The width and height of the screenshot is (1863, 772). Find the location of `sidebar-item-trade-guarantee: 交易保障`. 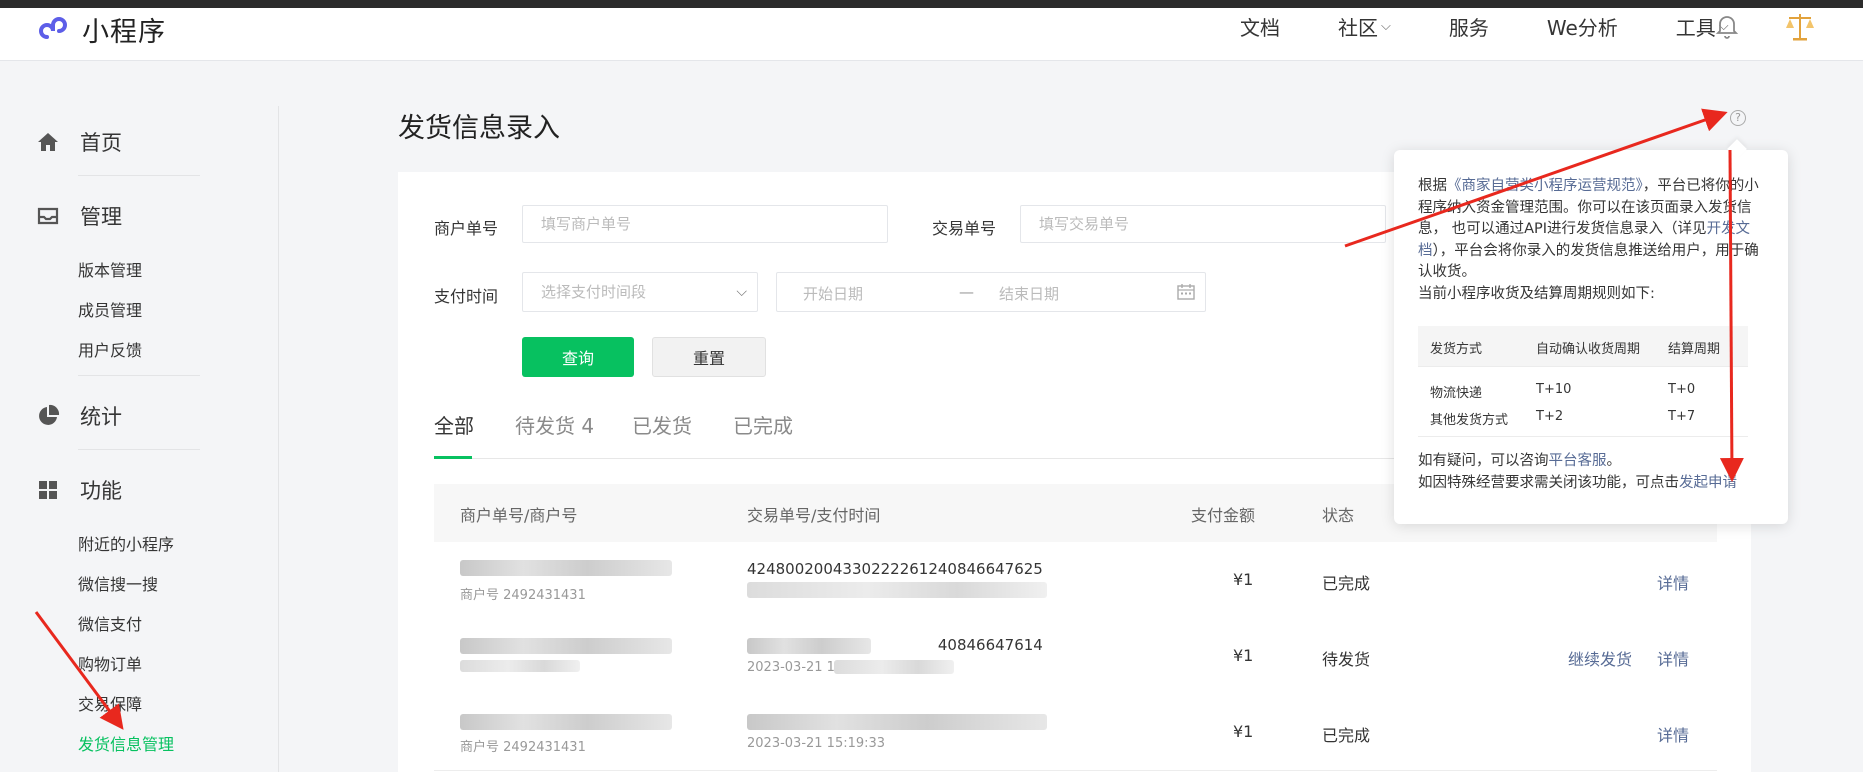

sidebar-item-trade-guarantee: 交易保障 is located at coordinates (110, 703).